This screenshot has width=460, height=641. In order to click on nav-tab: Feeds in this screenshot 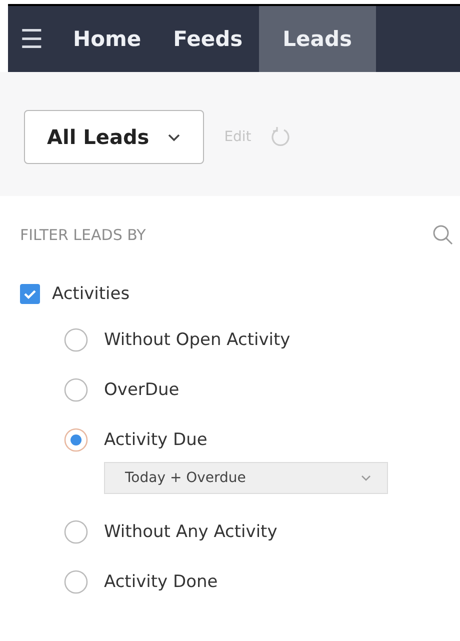, I will do `click(208, 39)`.